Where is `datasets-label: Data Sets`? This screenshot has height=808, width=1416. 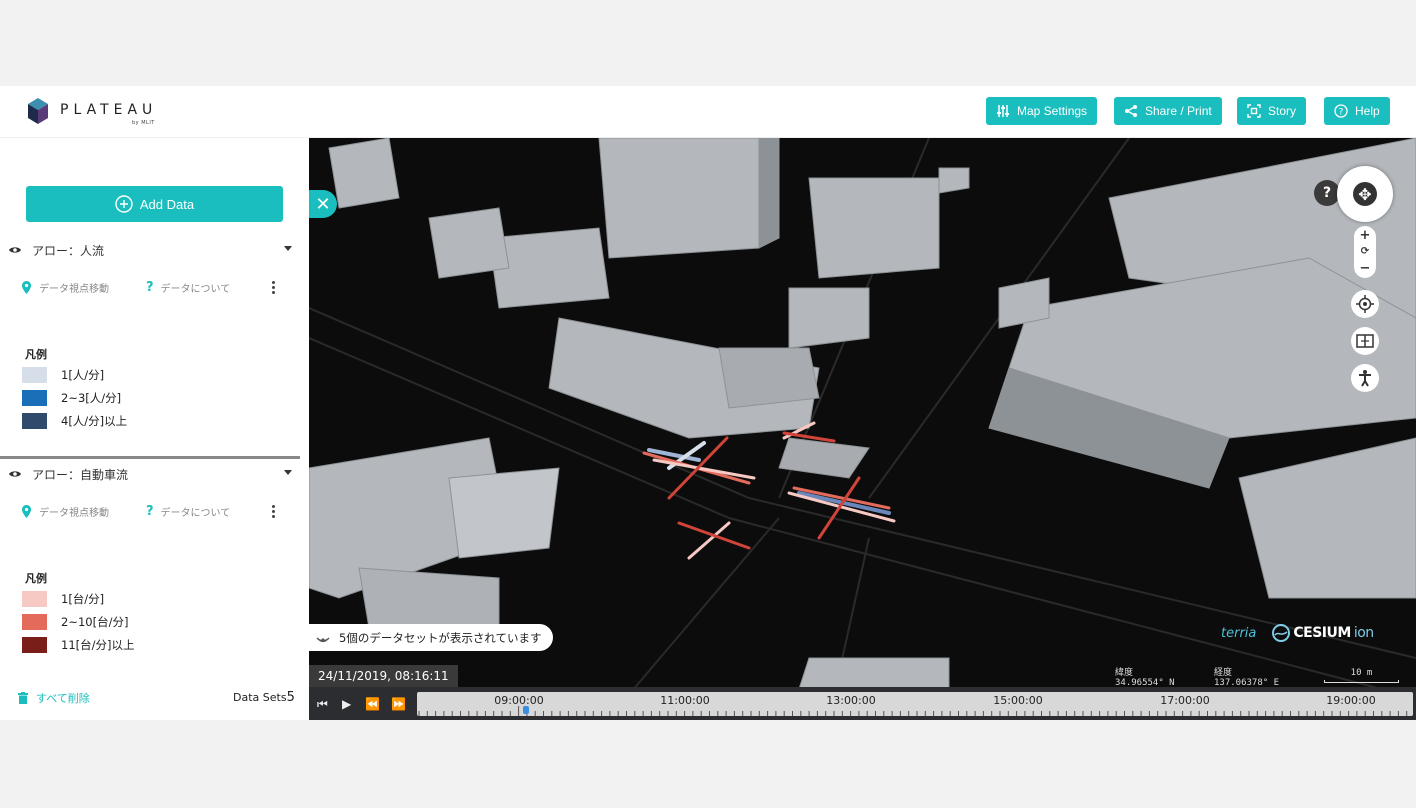
datasets-label: Data Sets is located at coordinates (260, 697).